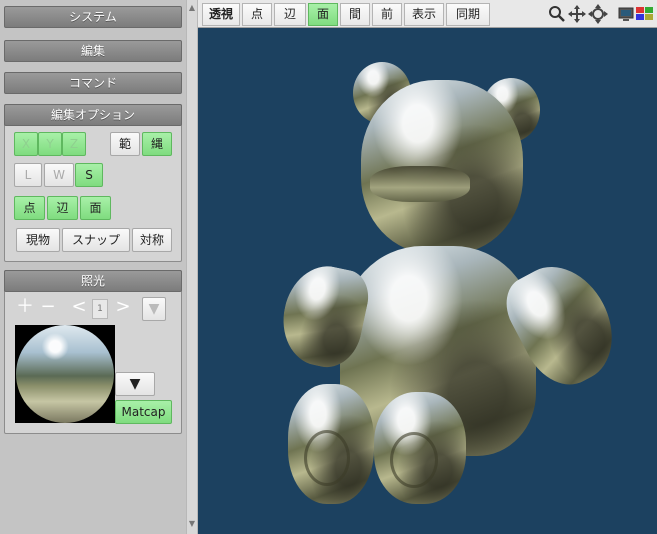  Describe the element at coordinates (323, 14) in the screenshot. I see `toolbar-face-button: 面` at that location.